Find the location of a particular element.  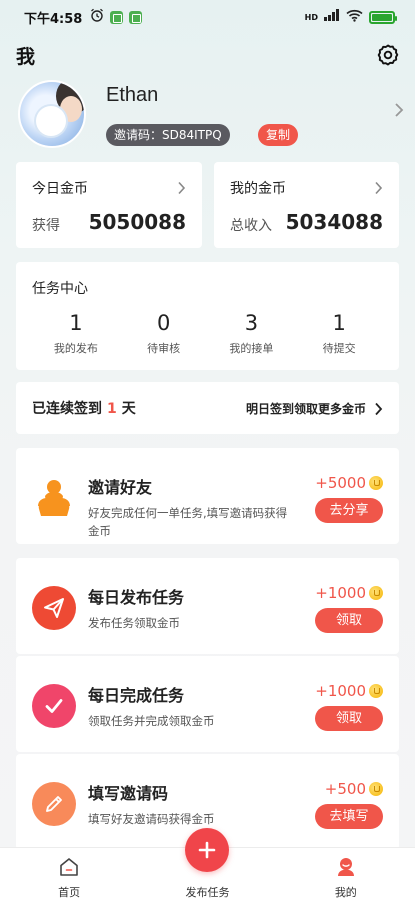

task-center-card: 任务中心 1 我的发布 0 待审核 3 我的接单 1 待提交 is located at coordinates (207, 316).